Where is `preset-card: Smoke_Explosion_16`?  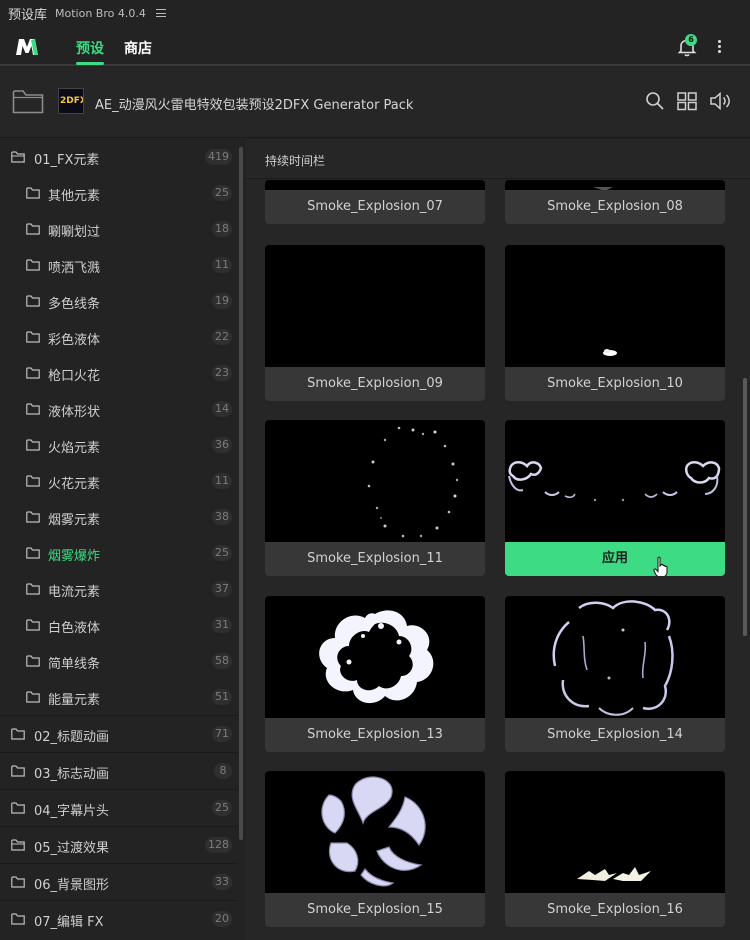
preset-card: Smoke_Explosion_16 is located at coordinates (615, 849).